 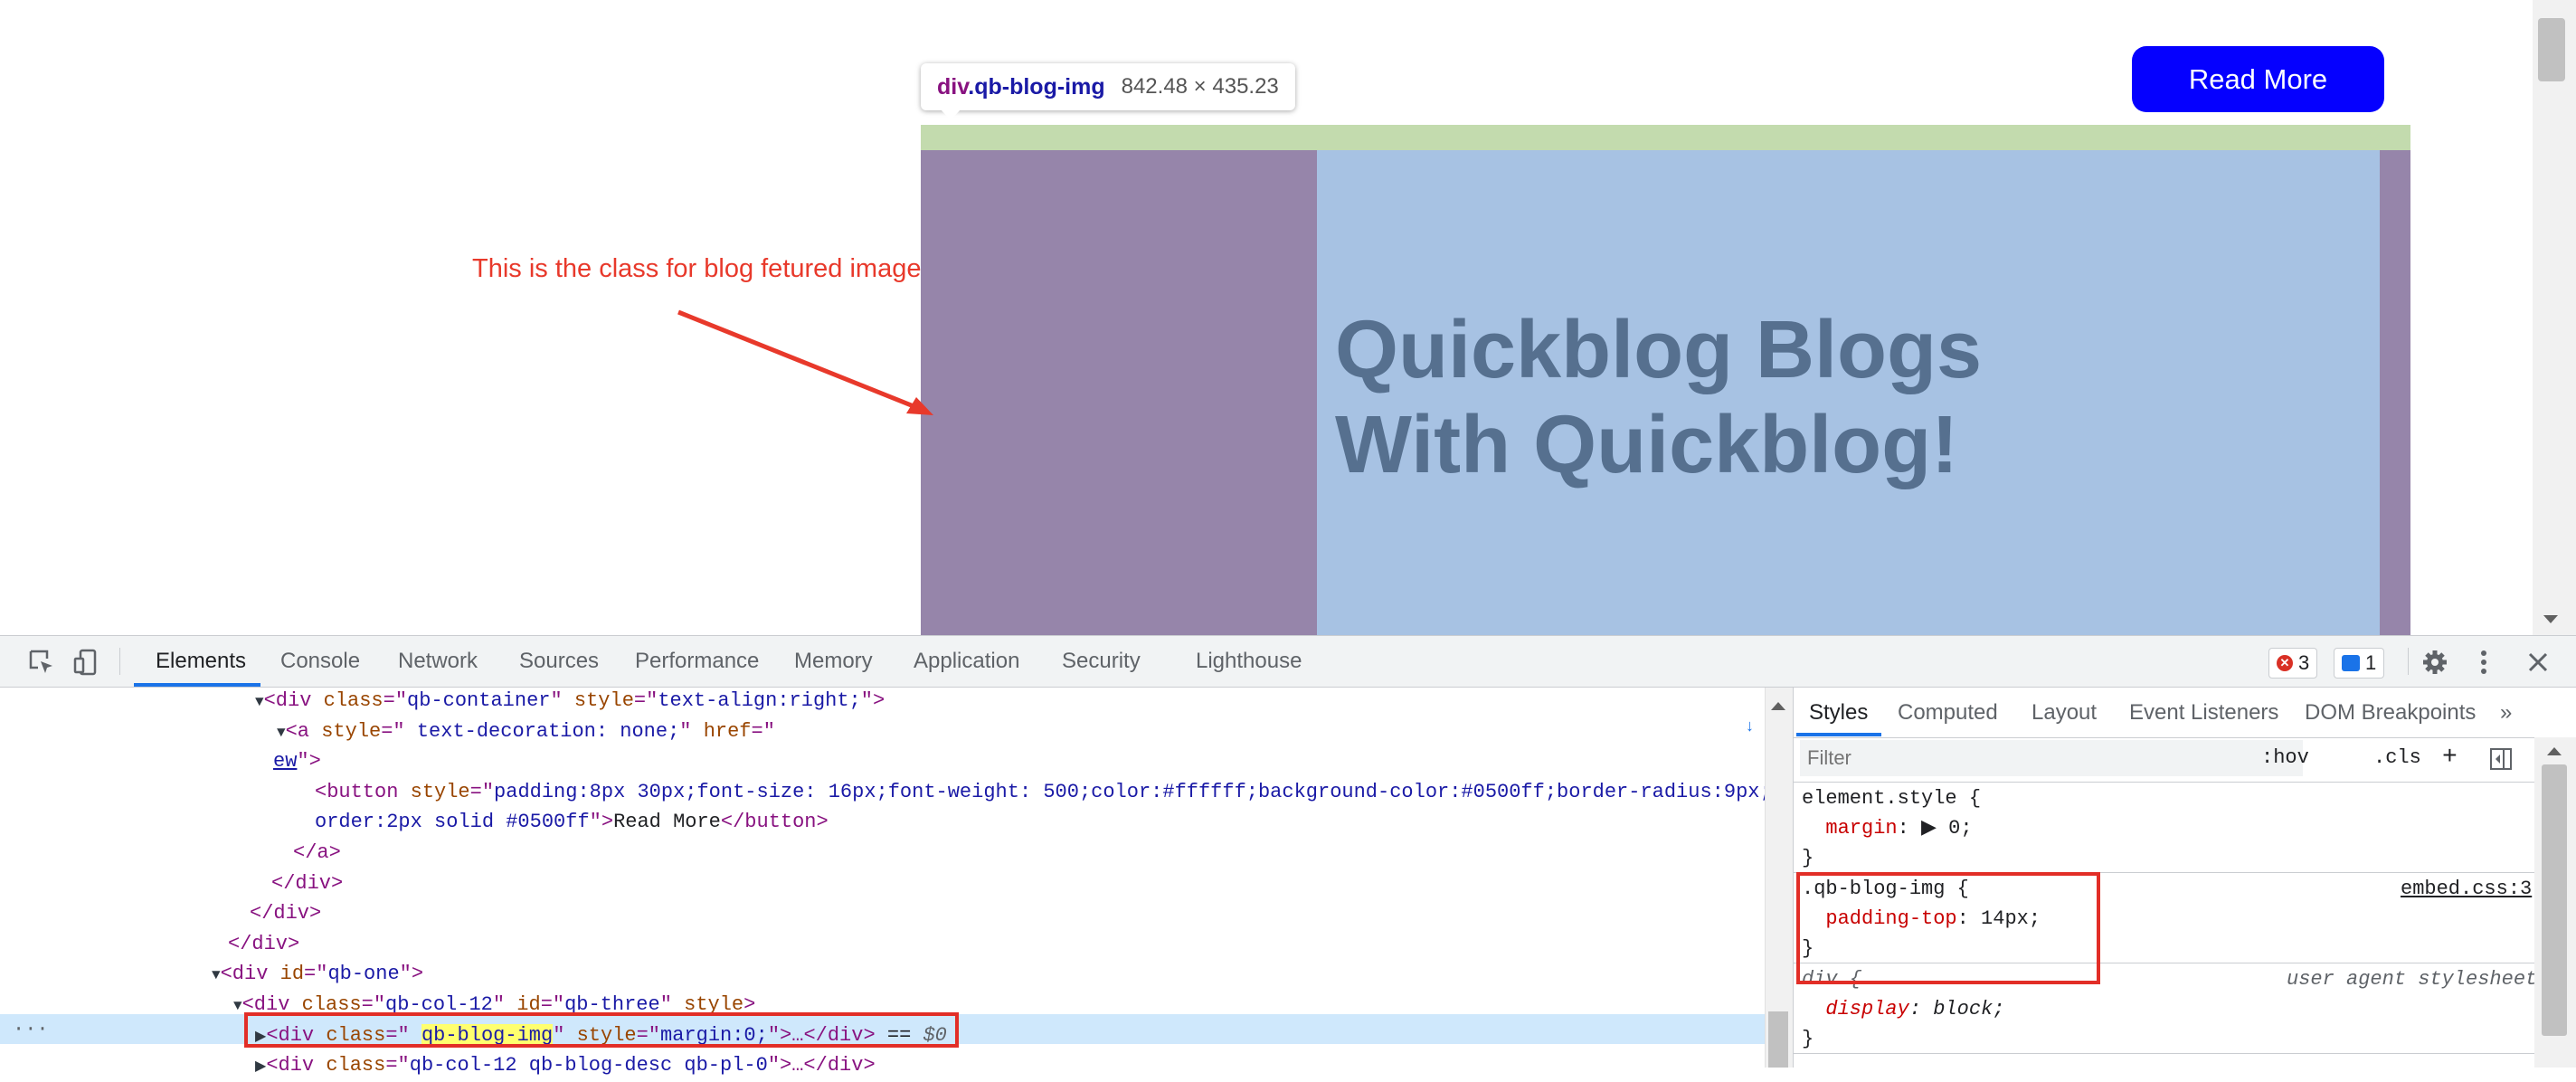 I want to click on message-icon, so click(x=2351, y=663).